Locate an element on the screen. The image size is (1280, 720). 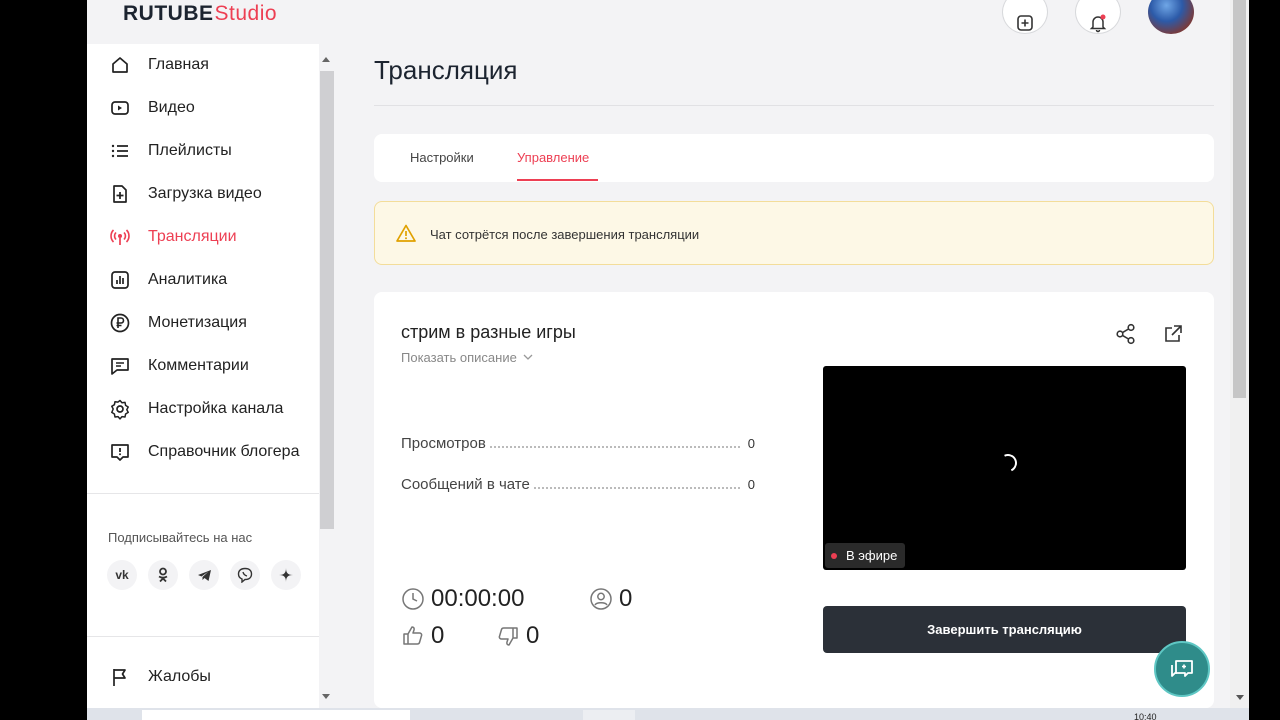
chat-help-icon is located at coordinates (1182, 668).